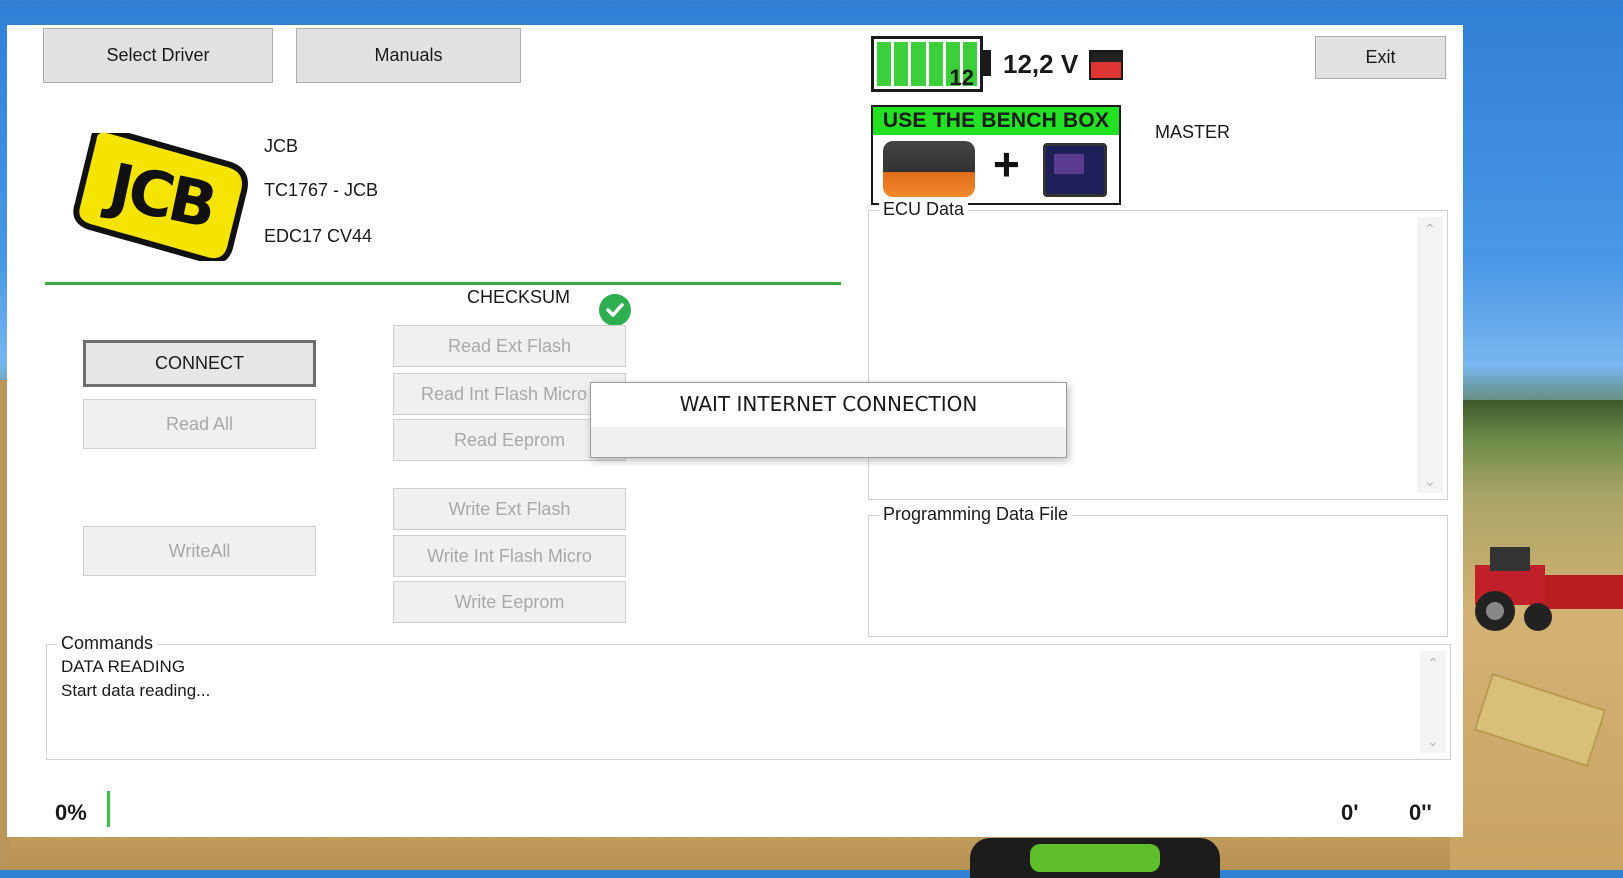 Image resolution: width=1623 pixels, height=878 pixels. Describe the element at coordinates (107, 643) in the screenshot. I see `commands-title: Commands` at that location.